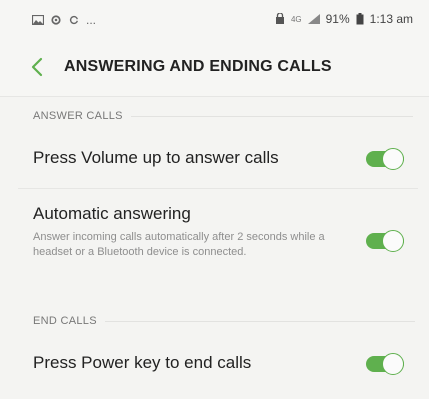  Describe the element at coordinates (214, 20) in the screenshot. I see `status-bar: ... 4G 91% 1:13 am` at that location.